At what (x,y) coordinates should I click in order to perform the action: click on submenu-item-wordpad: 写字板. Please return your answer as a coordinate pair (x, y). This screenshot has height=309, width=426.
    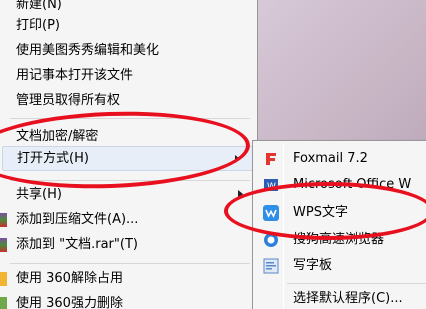
    Looking at the image, I should click on (340, 266).